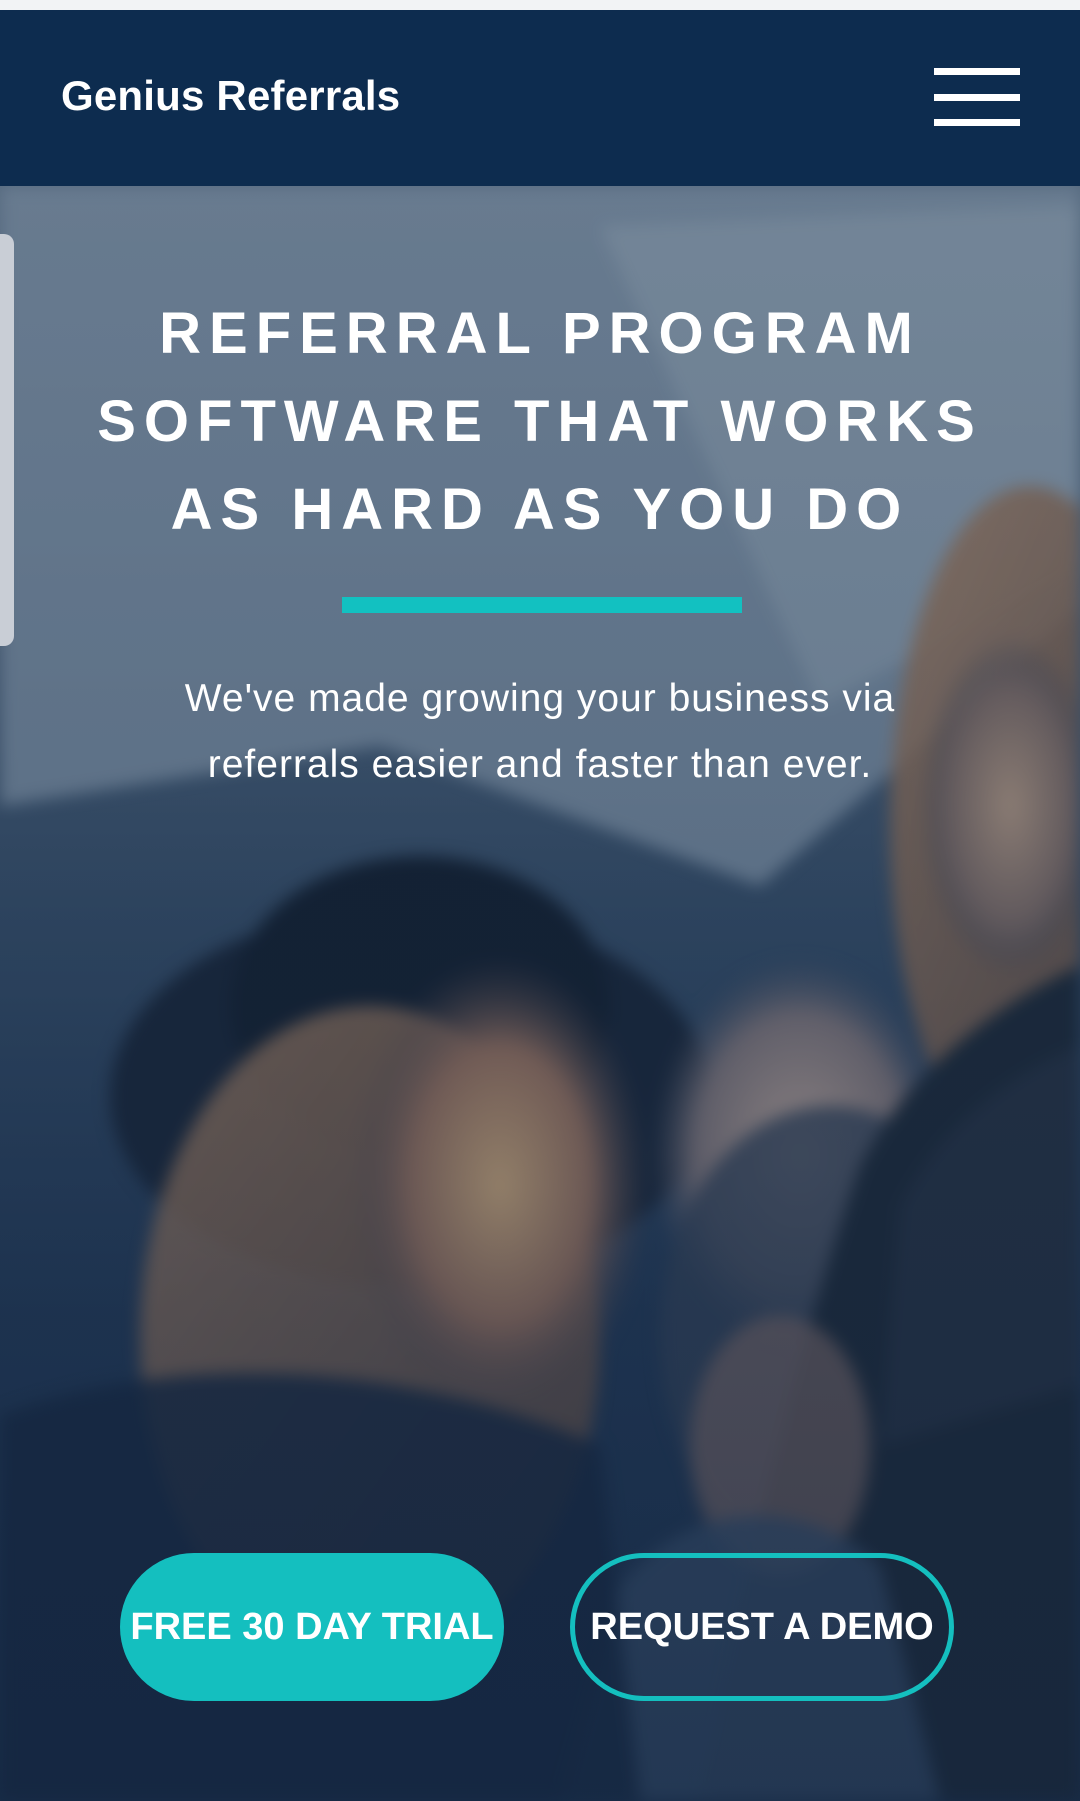  I want to click on hamburger-menu-icon, so click(977, 97).